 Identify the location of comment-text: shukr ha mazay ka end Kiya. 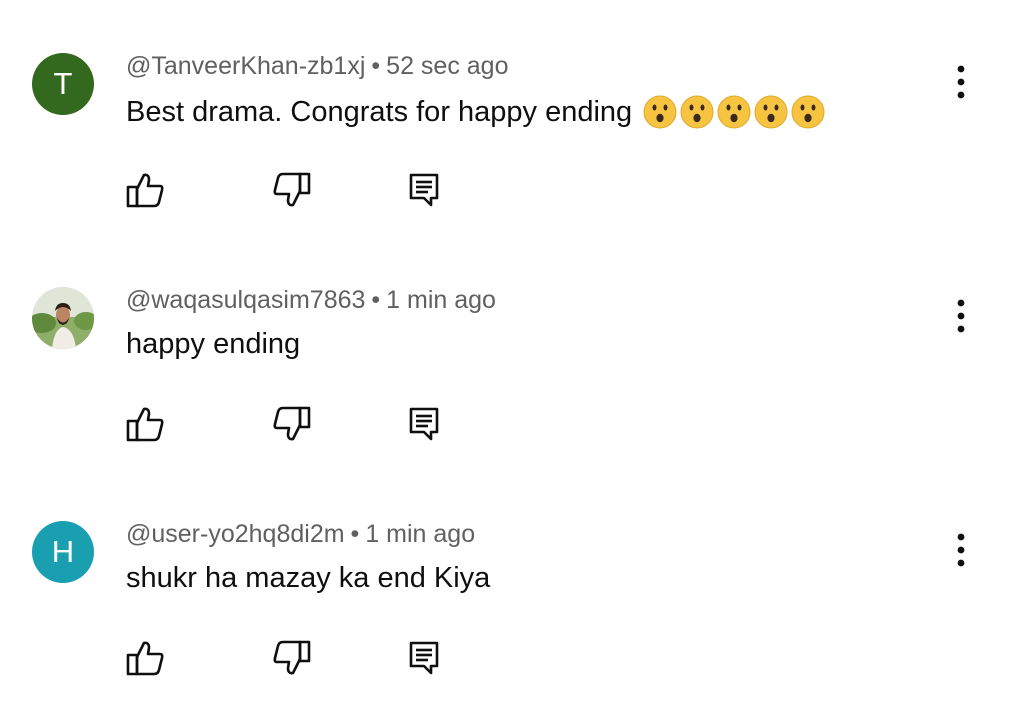
(308, 578).